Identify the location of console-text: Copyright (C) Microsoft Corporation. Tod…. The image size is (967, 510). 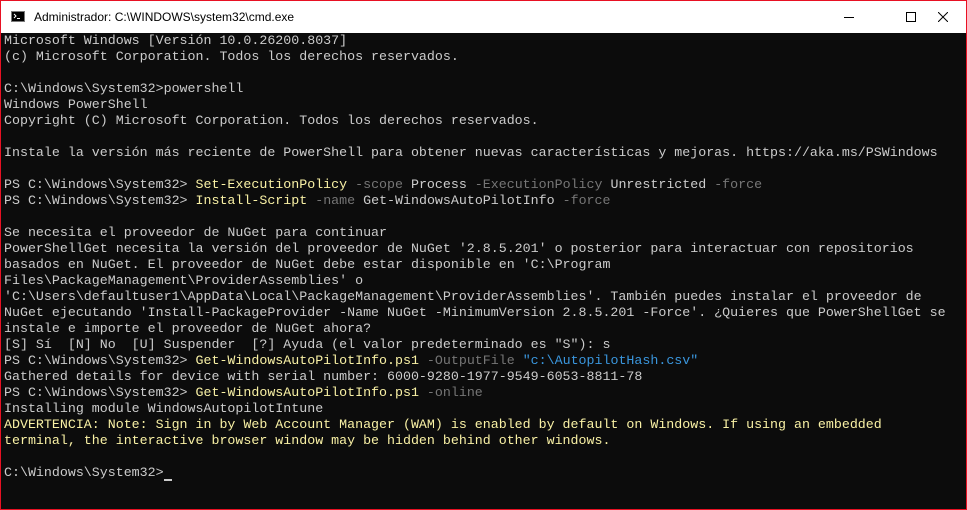
(271, 120).